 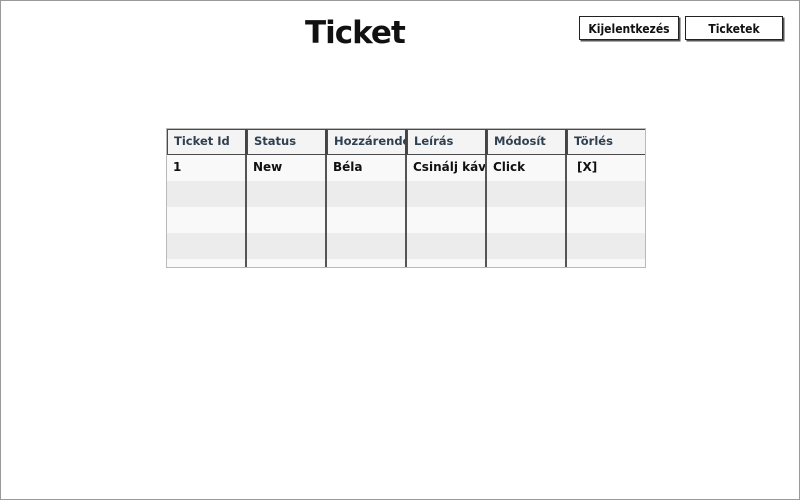 What do you see at coordinates (527, 168) in the screenshot?
I see `modify-link: Click` at bounding box center [527, 168].